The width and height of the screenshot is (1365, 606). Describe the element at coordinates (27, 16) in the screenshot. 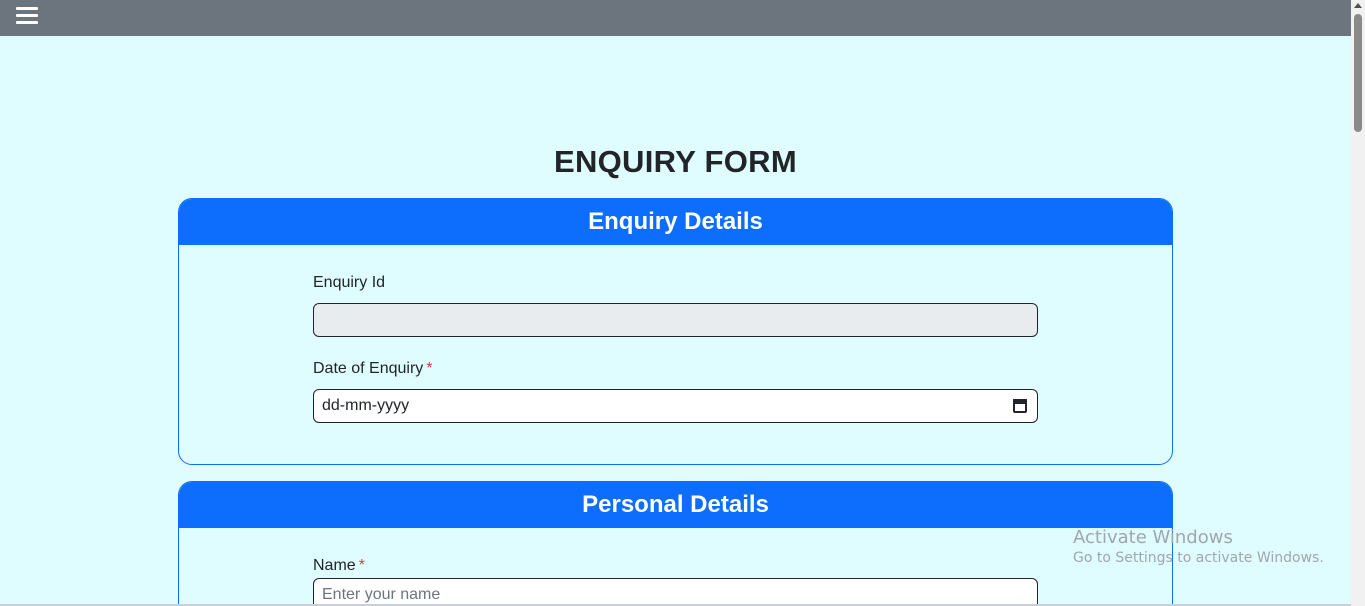

I see `hamburger-menu-icon` at that location.